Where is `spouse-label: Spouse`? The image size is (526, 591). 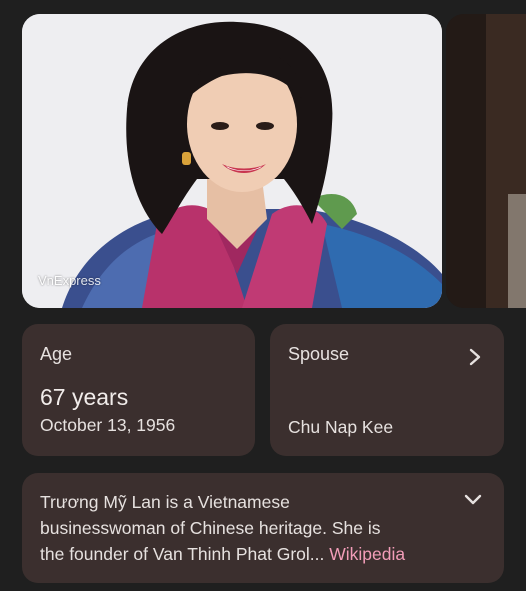
spouse-label: Spouse is located at coordinates (319, 354).